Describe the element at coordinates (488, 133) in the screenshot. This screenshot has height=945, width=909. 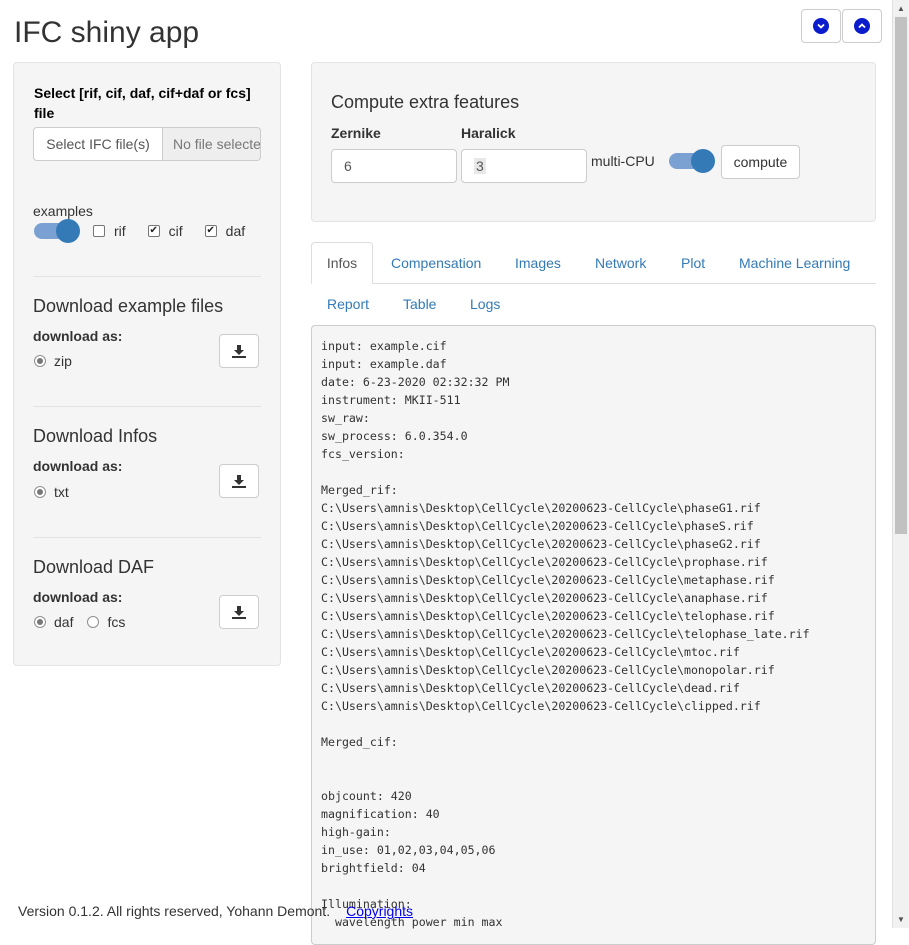
I see `haralick-label: Haralick` at that location.